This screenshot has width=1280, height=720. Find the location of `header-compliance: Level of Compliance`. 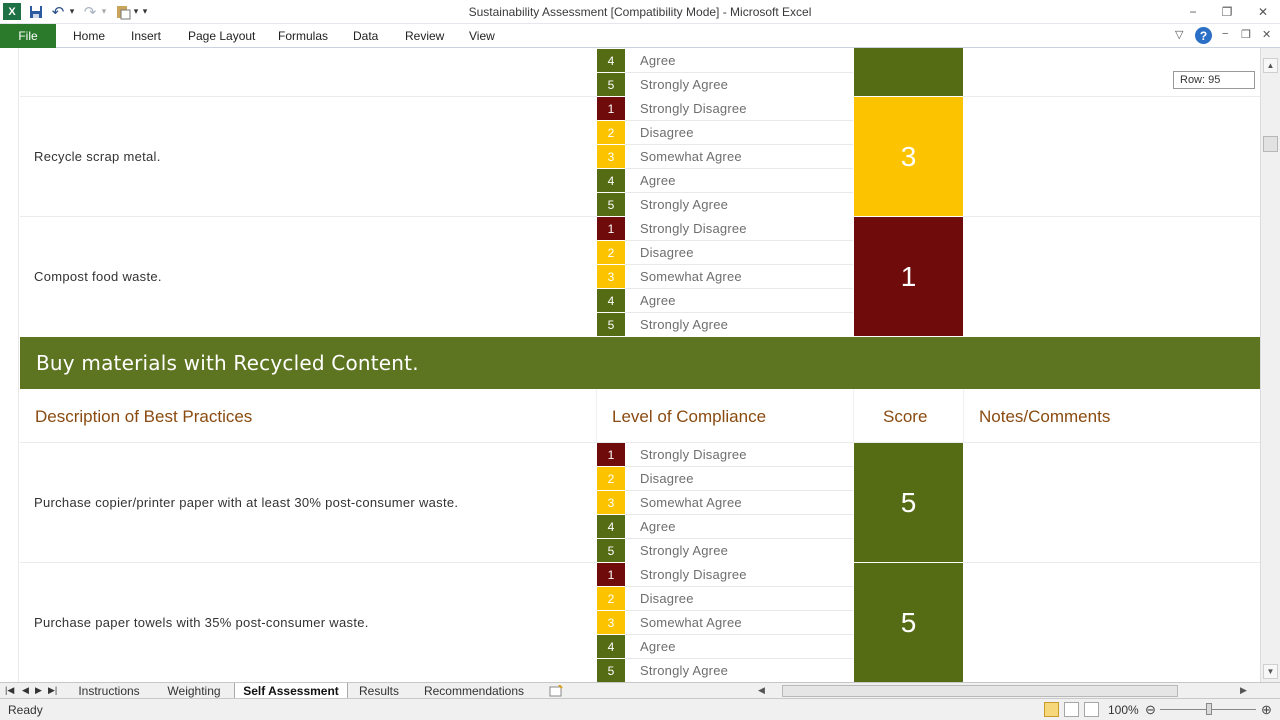

header-compliance: Level of Compliance is located at coordinates (689, 416).